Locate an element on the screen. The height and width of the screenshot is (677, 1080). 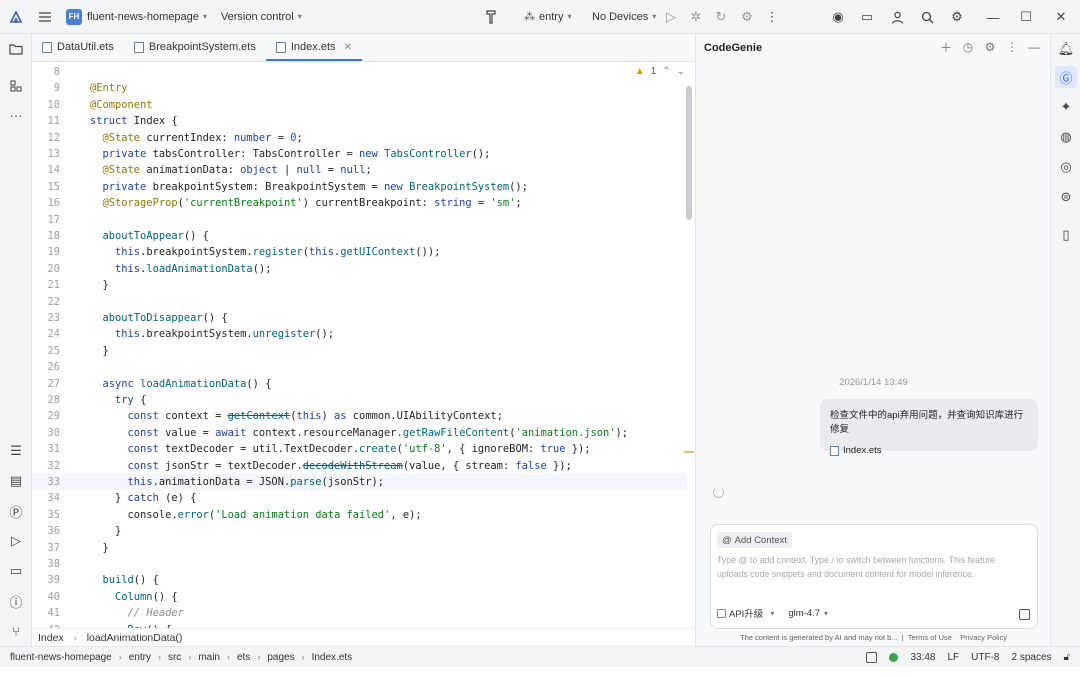
tab-index: Index.ets ✕ is located at coordinates (313, 47).